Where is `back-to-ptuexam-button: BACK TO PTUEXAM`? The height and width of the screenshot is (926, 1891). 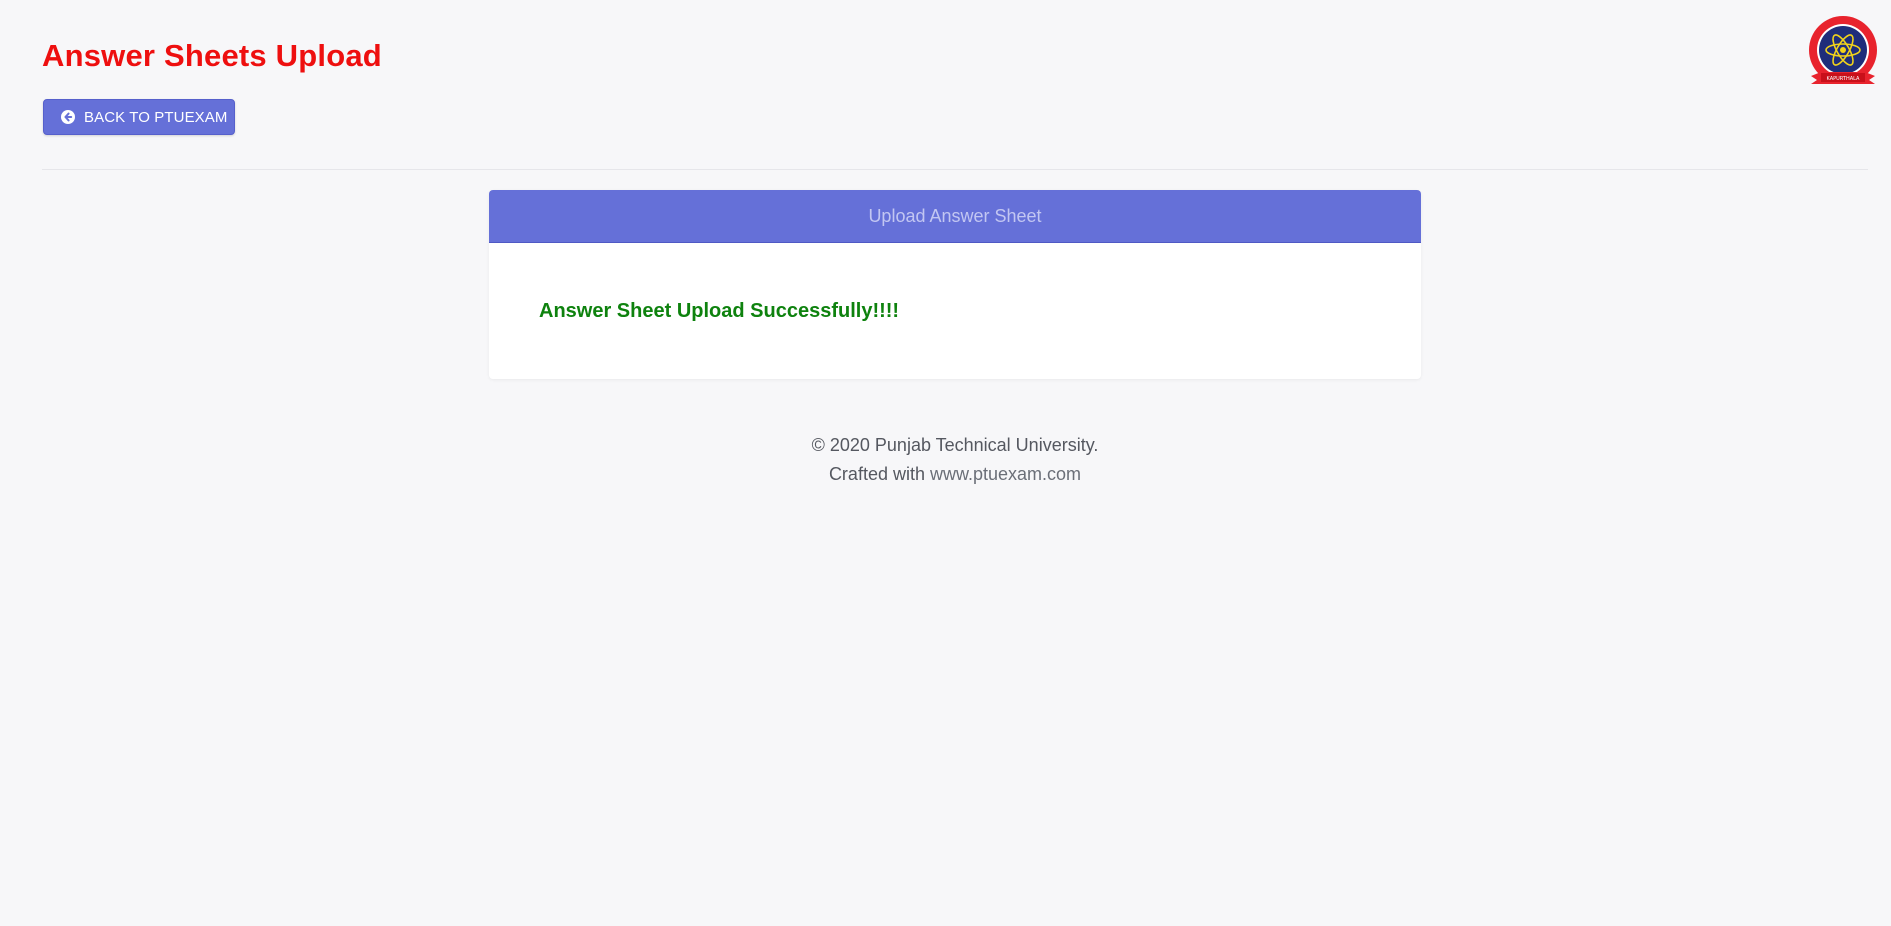 back-to-ptuexam-button: BACK TO PTUEXAM is located at coordinates (139, 117).